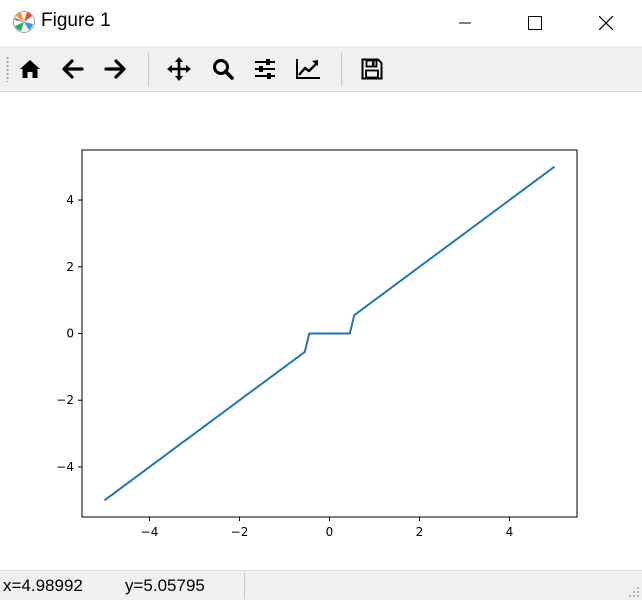 The width and height of the screenshot is (642, 600). Describe the element at coordinates (70, 267) in the screenshot. I see `y-tick-label: 2` at that location.